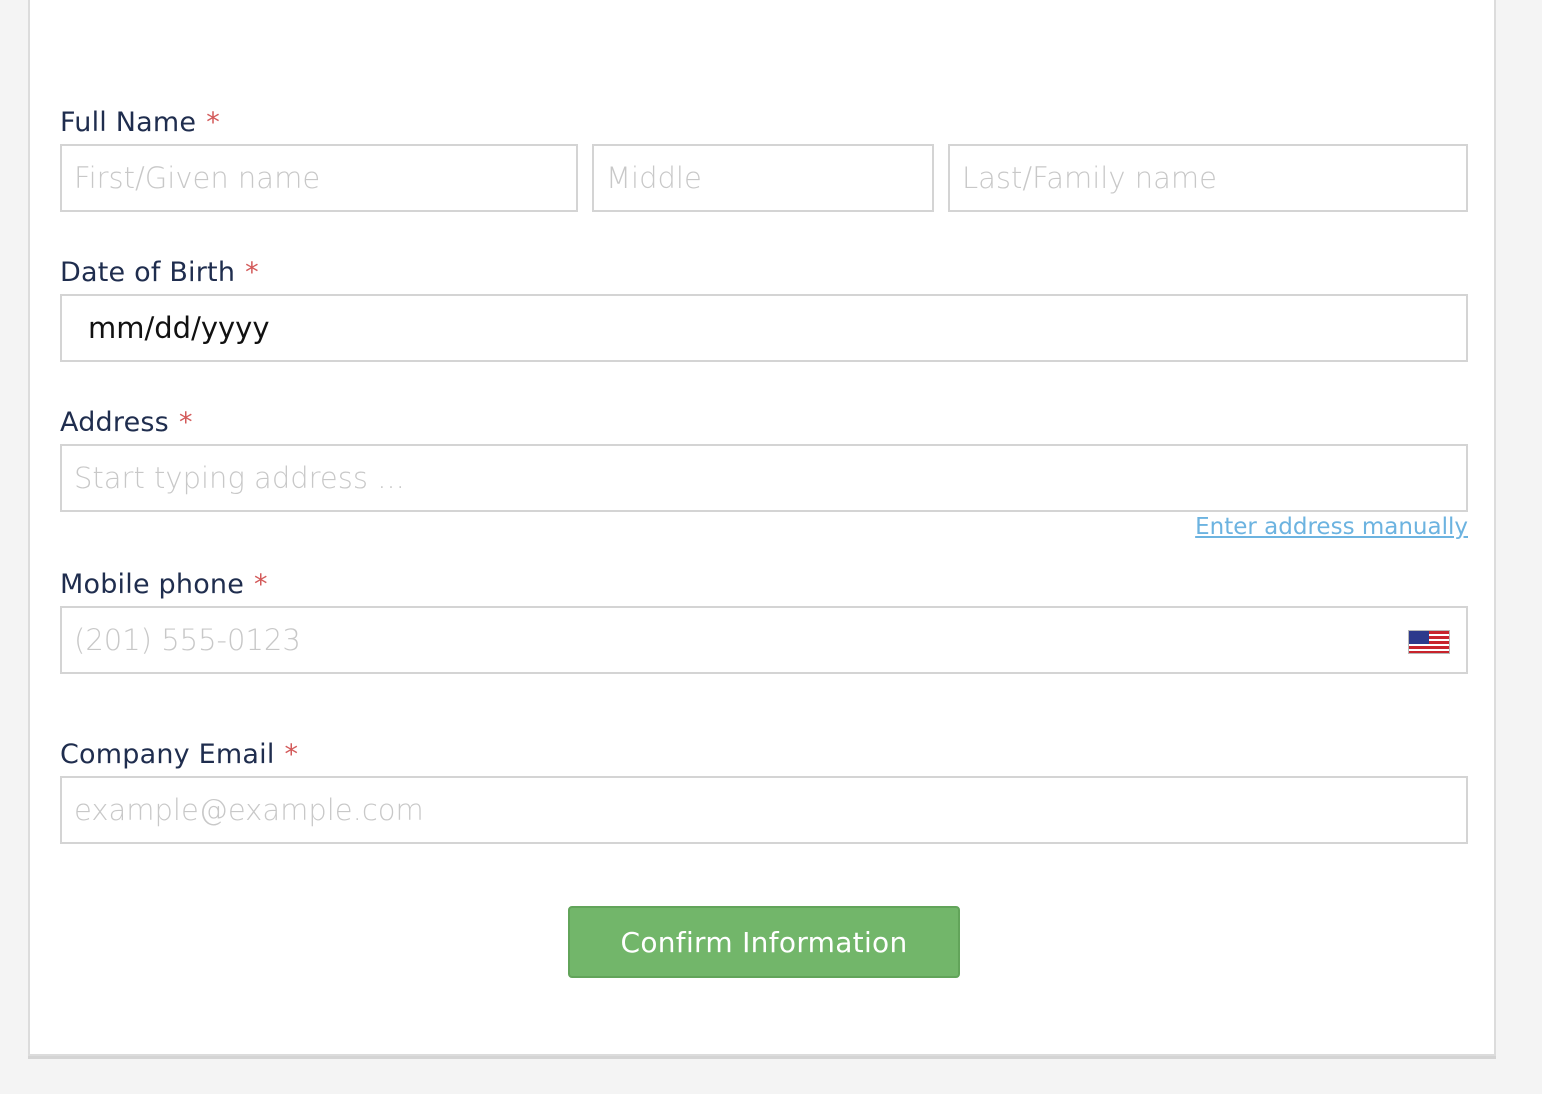  I want to click on us-flag-icon, so click(1429, 642).